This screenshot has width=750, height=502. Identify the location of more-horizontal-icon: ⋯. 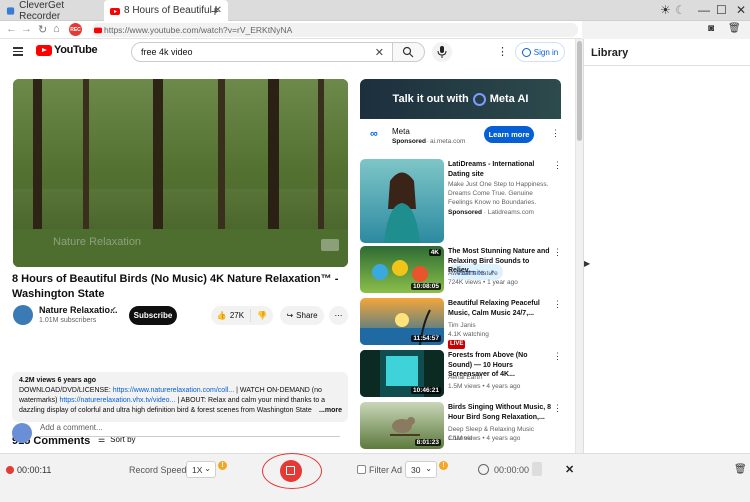
(338, 315).